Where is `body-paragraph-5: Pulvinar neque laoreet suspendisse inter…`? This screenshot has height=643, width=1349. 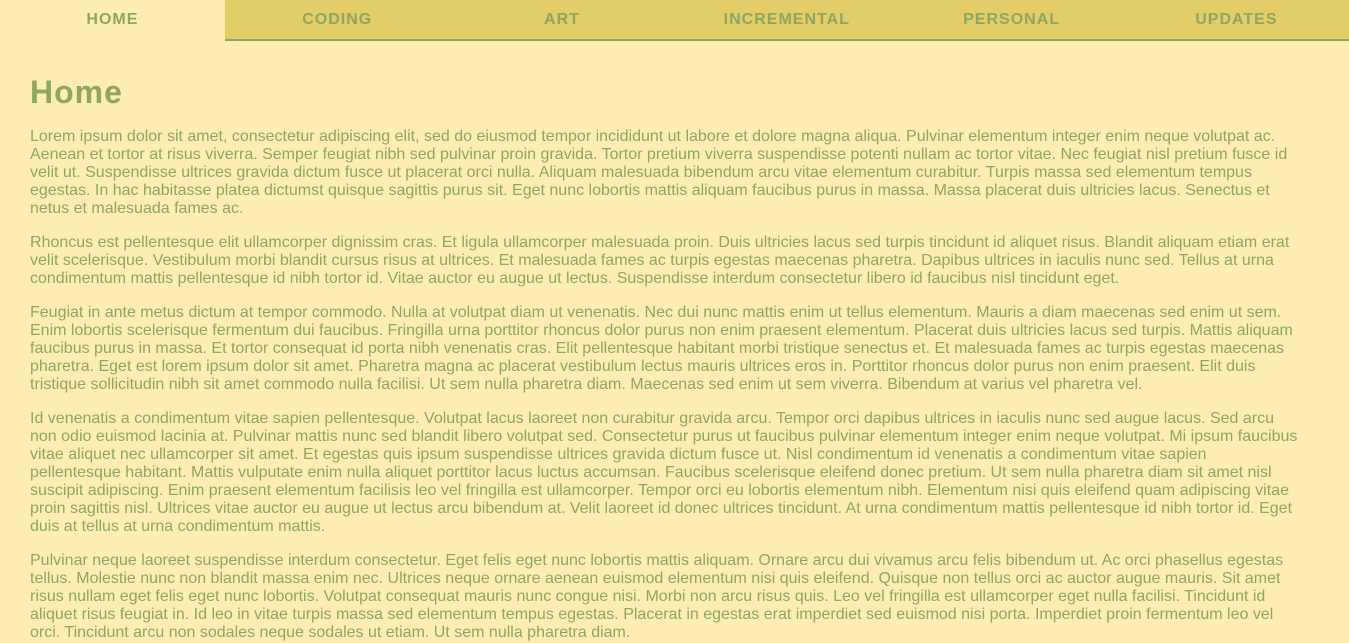
body-paragraph-5: Pulvinar neque laoreet suspendisse inter… is located at coordinates (657, 596).